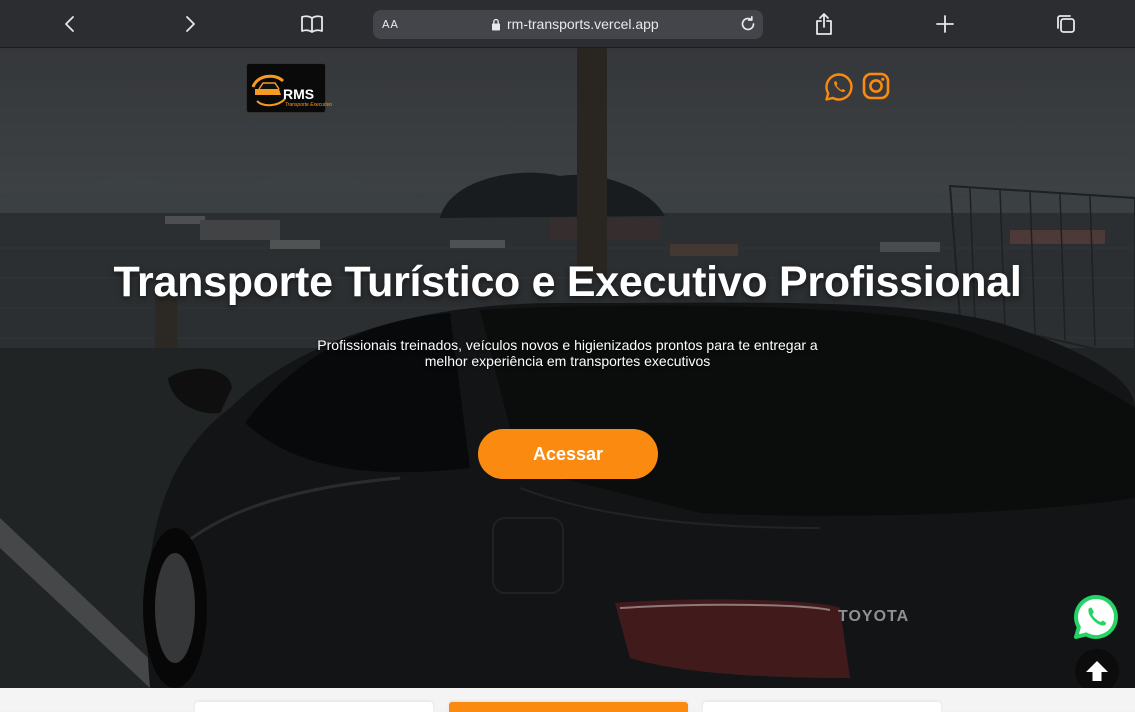 Image resolution: width=1135 pixels, height=712 pixels. Describe the element at coordinates (390, 24) in the screenshot. I see `reader-mode-button: AA` at that location.